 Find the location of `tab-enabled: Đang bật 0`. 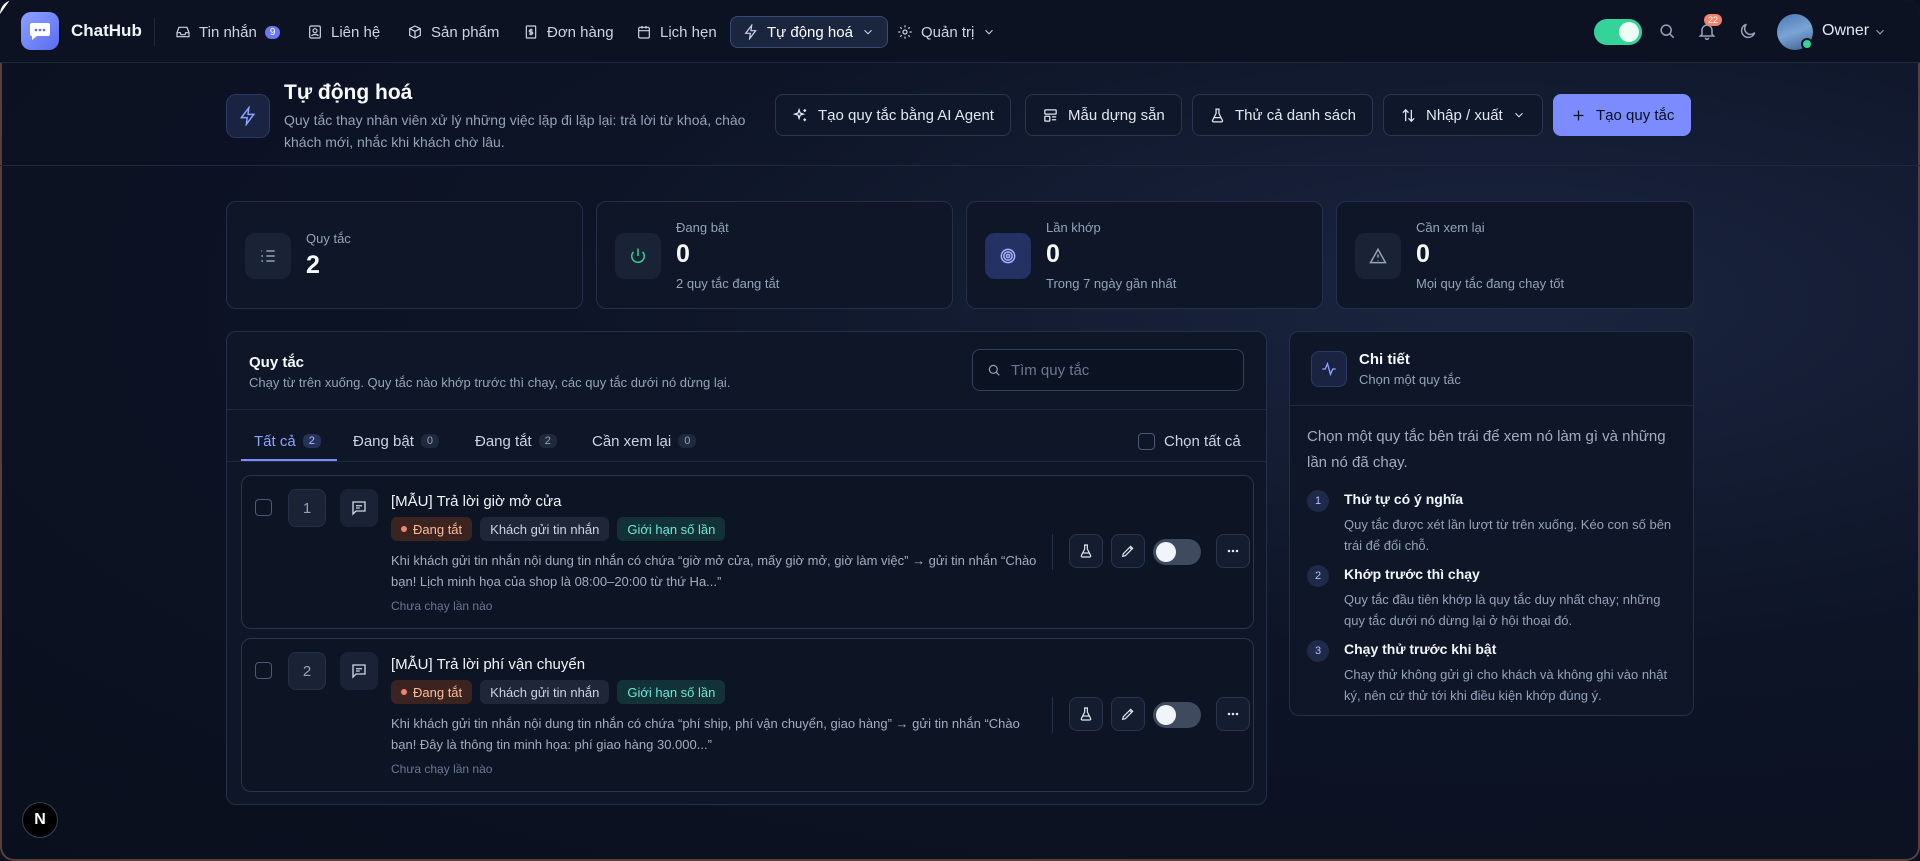

tab-enabled: Đang bật 0 is located at coordinates (396, 441).